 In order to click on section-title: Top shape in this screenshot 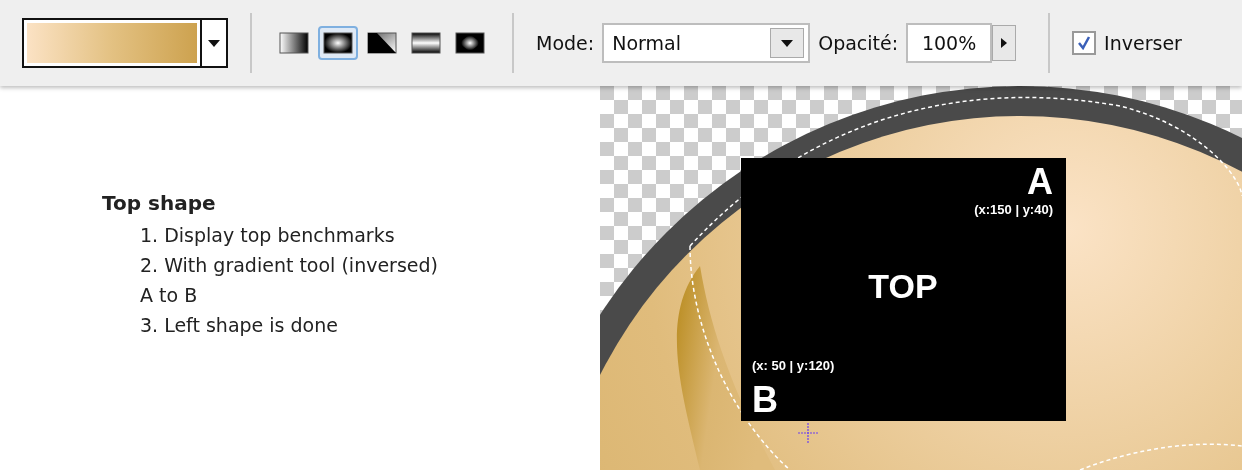, I will do `click(159, 203)`.